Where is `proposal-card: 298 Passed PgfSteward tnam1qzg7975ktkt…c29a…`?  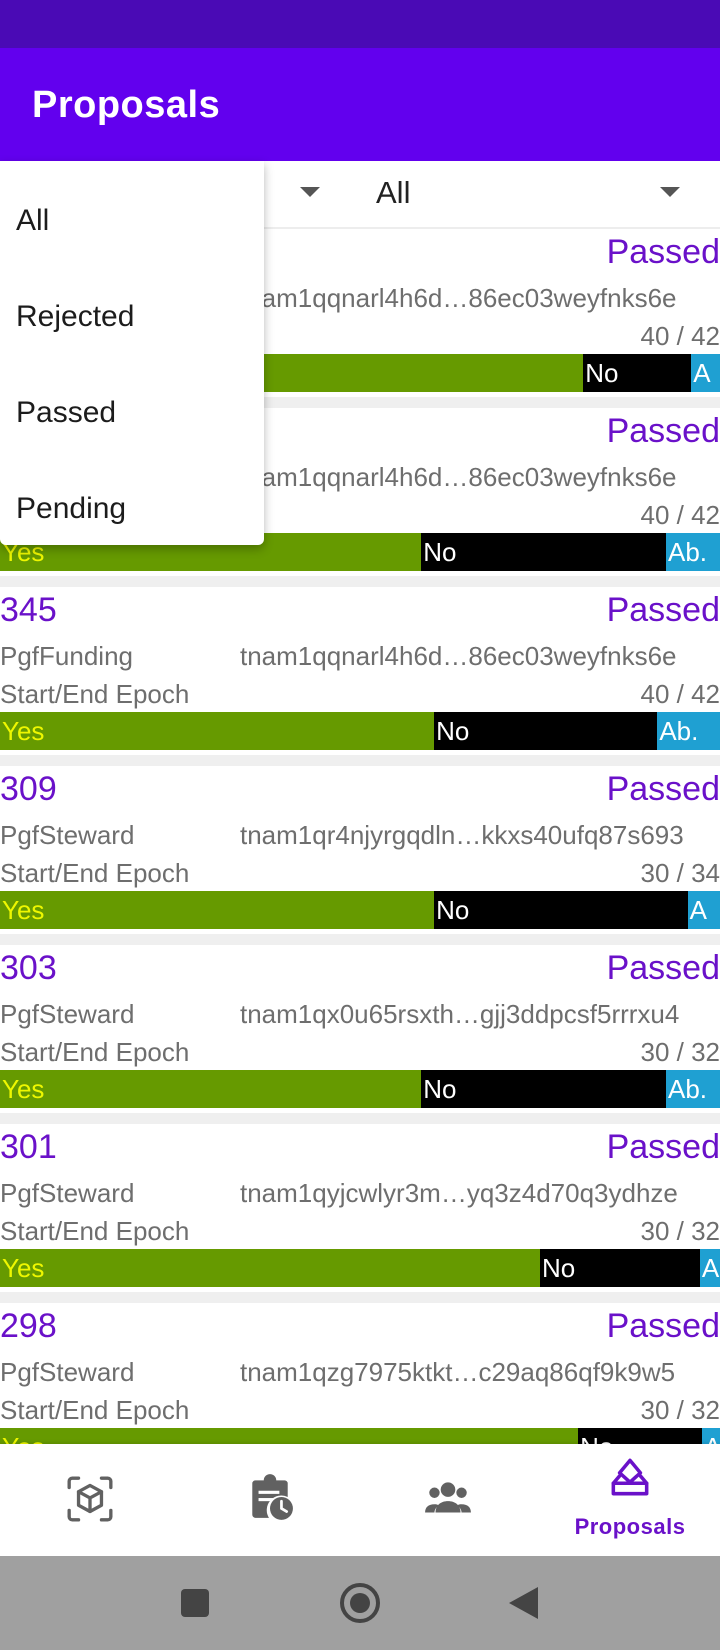 proposal-card: 298 Passed PgfSteward tnam1qzg7975ktkt…c29a… is located at coordinates (360, 1373).